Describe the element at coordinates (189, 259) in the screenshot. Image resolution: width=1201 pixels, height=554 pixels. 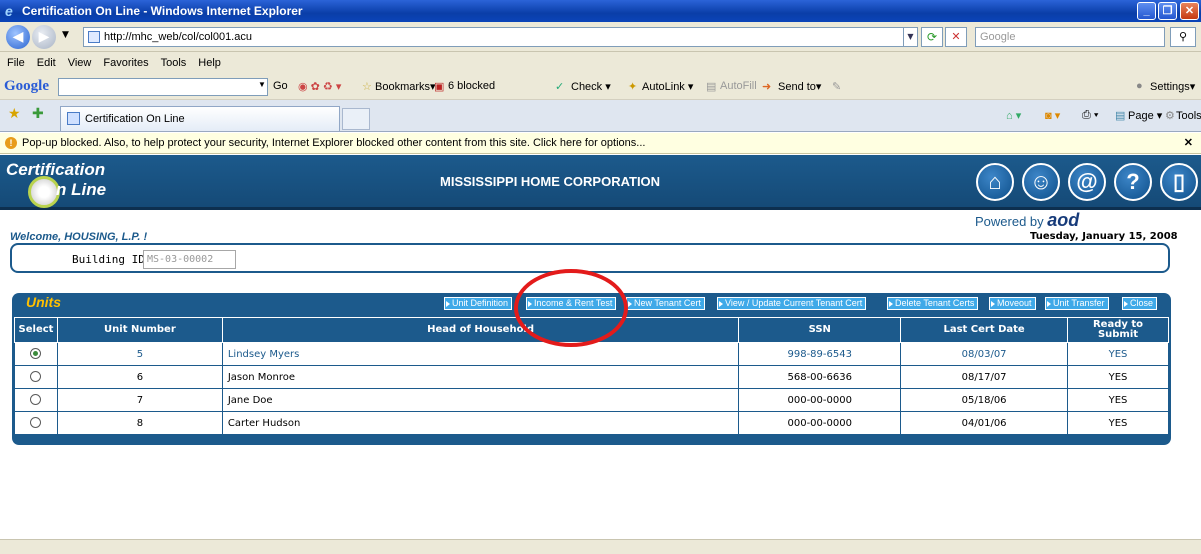
I see `building-id-field: MS-03-00002` at that location.